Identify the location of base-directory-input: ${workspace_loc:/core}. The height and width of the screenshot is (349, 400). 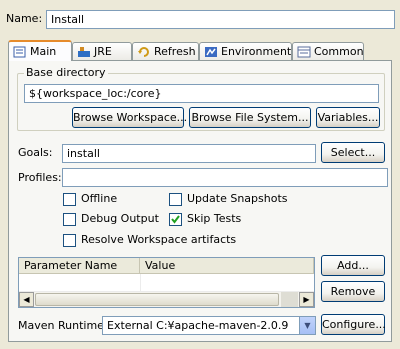
(201, 93).